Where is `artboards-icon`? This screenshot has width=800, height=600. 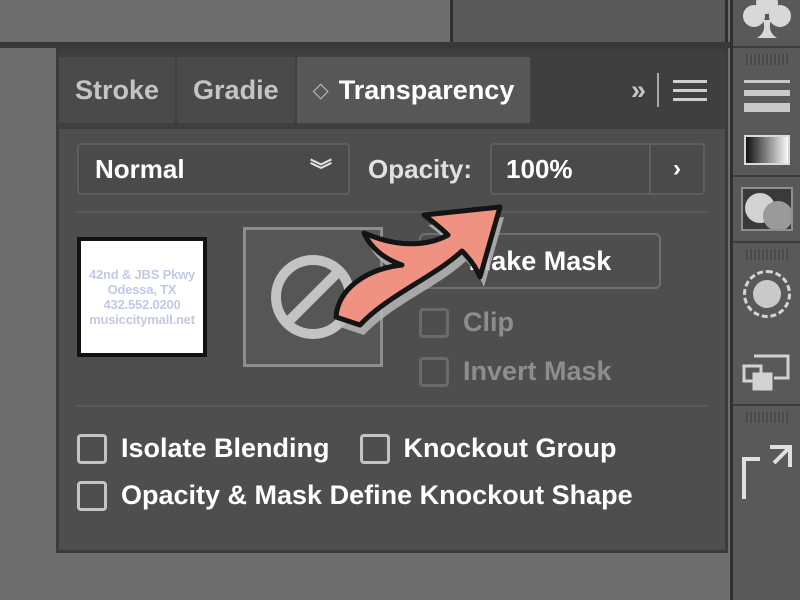
artboards-icon is located at coordinates (767, 471).